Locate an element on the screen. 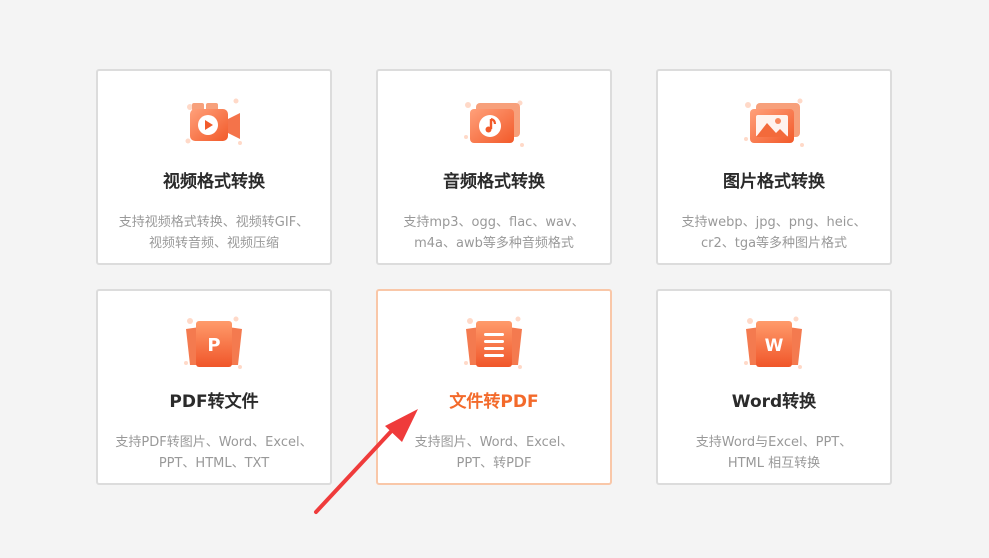  card-title: 视频格式转换 is located at coordinates (214, 182).